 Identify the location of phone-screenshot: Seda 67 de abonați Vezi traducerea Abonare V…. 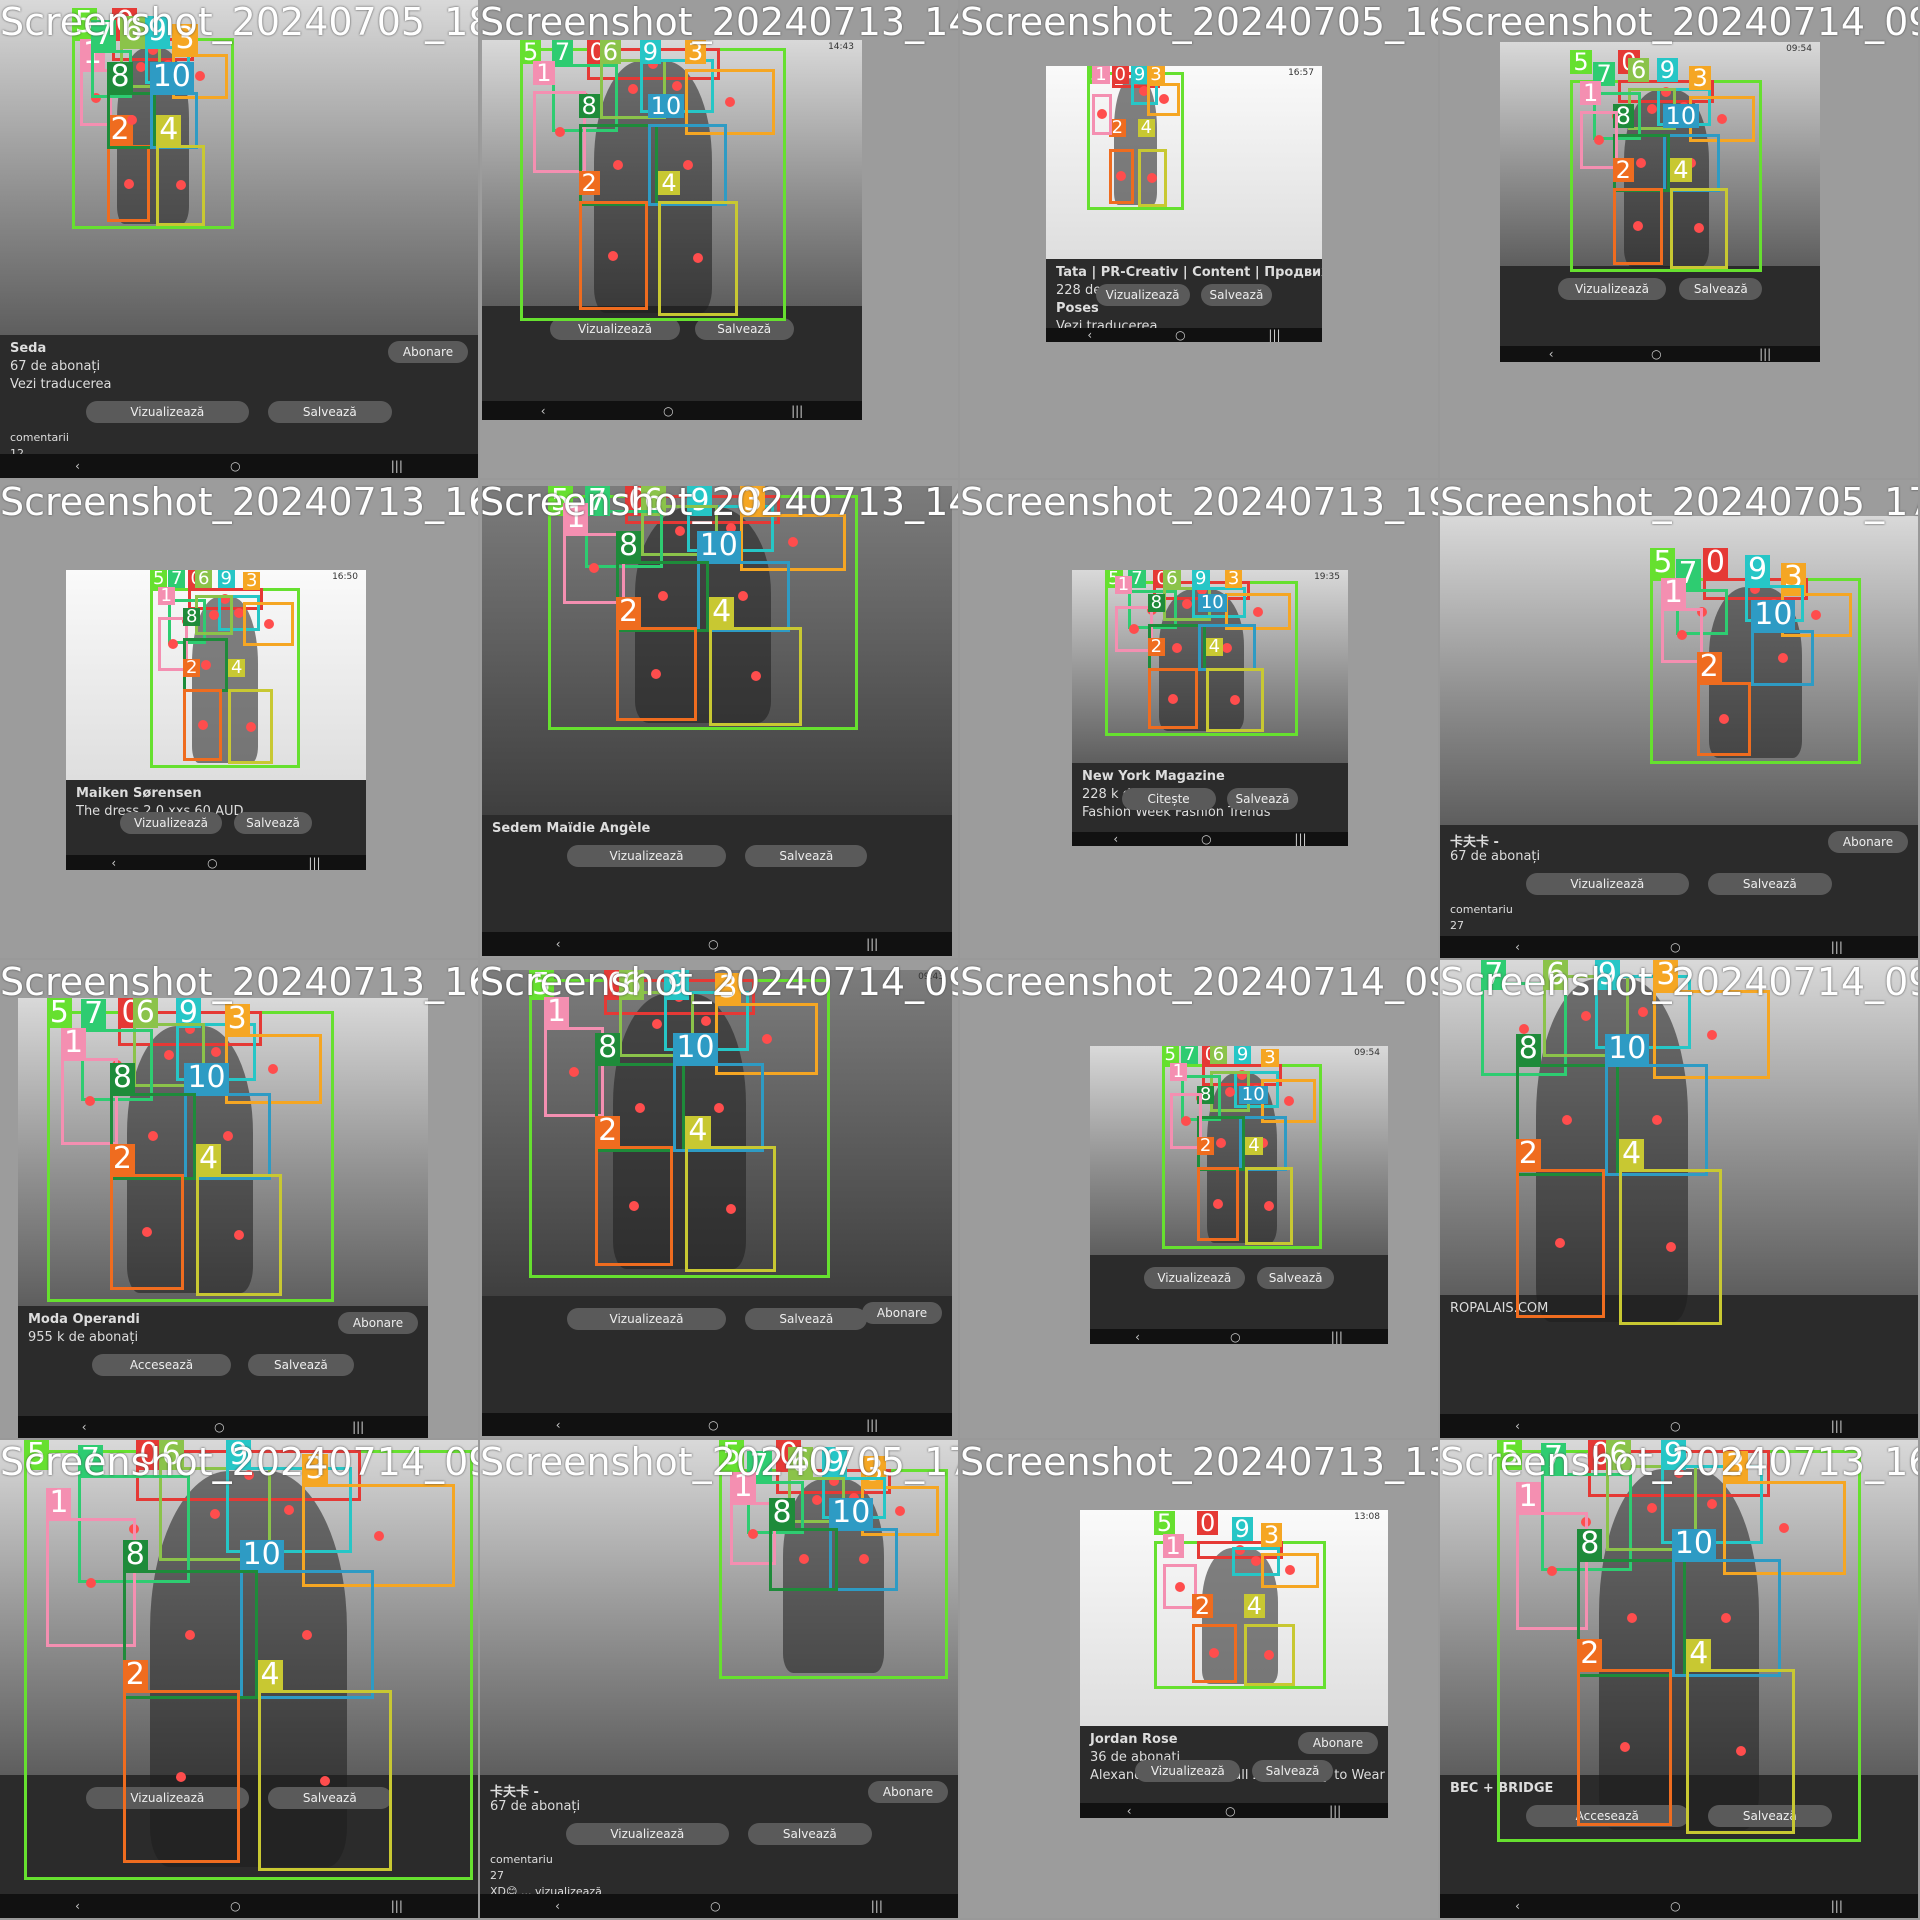
(239, 239).